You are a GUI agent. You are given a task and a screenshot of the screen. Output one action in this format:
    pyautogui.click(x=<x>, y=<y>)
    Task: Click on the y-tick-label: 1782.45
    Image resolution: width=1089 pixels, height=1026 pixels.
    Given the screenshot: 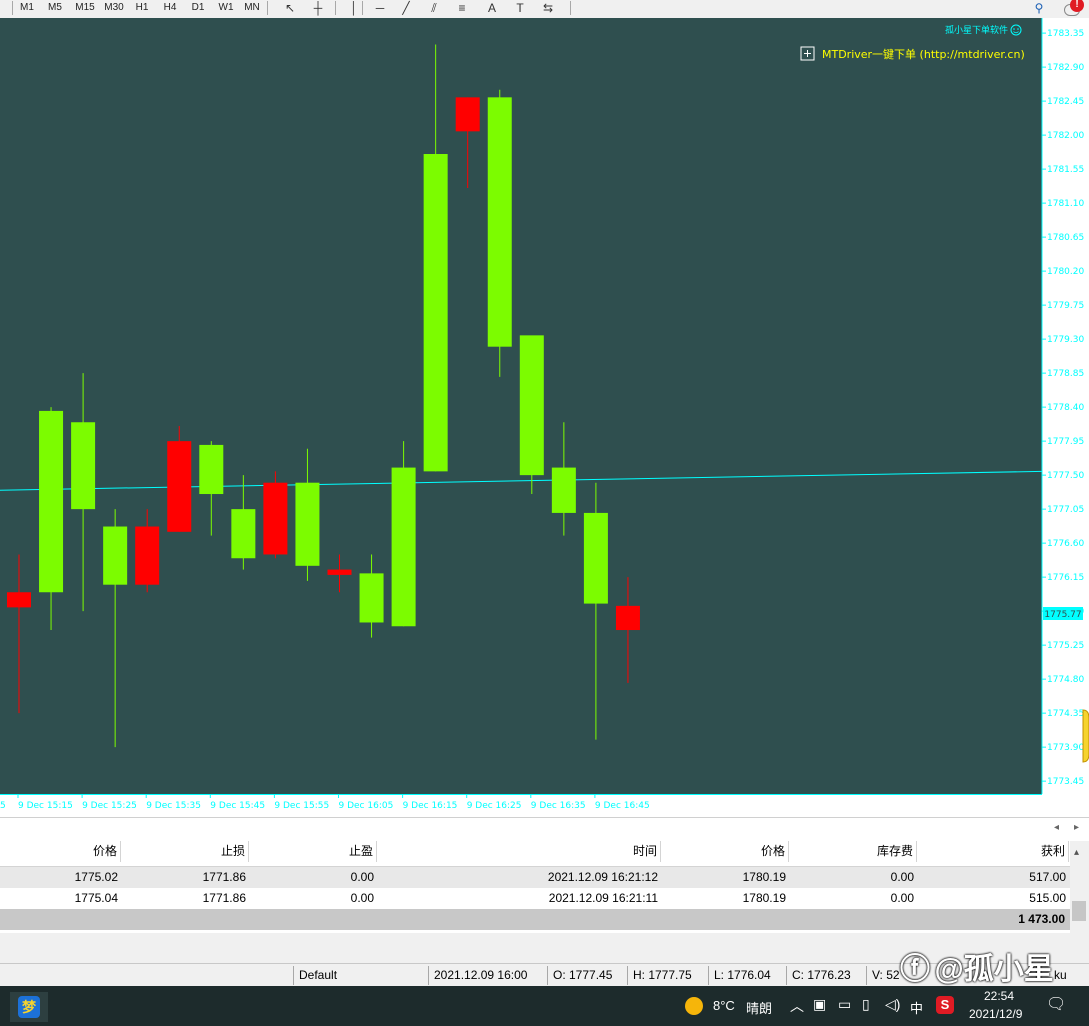 What is the action you would take?
    pyautogui.click(x=1065, y=102)
    